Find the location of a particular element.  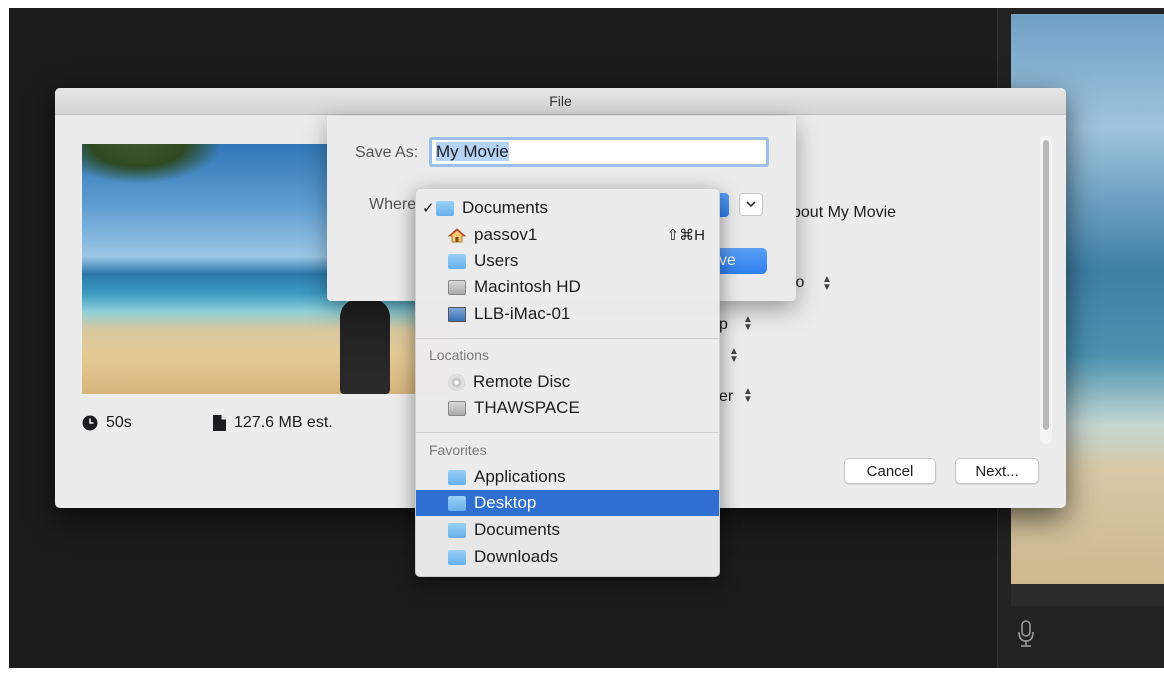

keyboard-shortcut: ⇧⌘H is located at coordinates (685, 235).